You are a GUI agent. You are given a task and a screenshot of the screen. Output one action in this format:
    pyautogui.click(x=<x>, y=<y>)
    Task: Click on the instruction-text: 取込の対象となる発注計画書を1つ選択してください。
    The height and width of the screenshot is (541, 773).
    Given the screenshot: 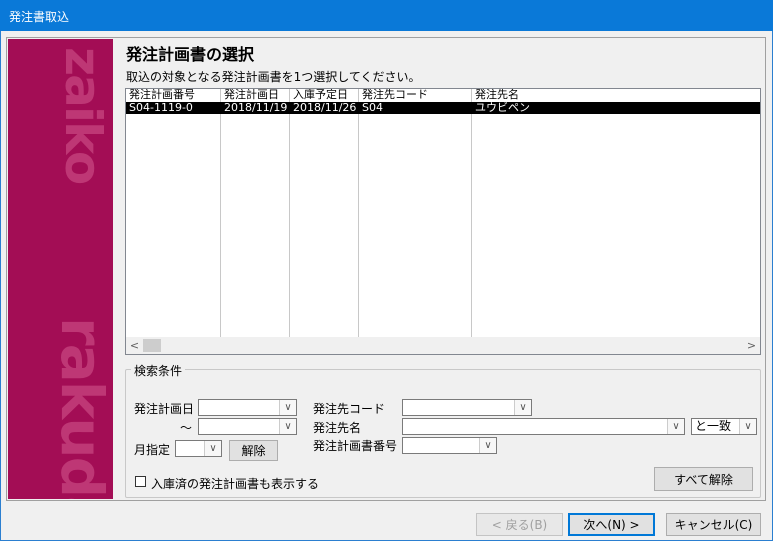 What is the action you would take?
    pyautogui.click(x=273, y=77)
    